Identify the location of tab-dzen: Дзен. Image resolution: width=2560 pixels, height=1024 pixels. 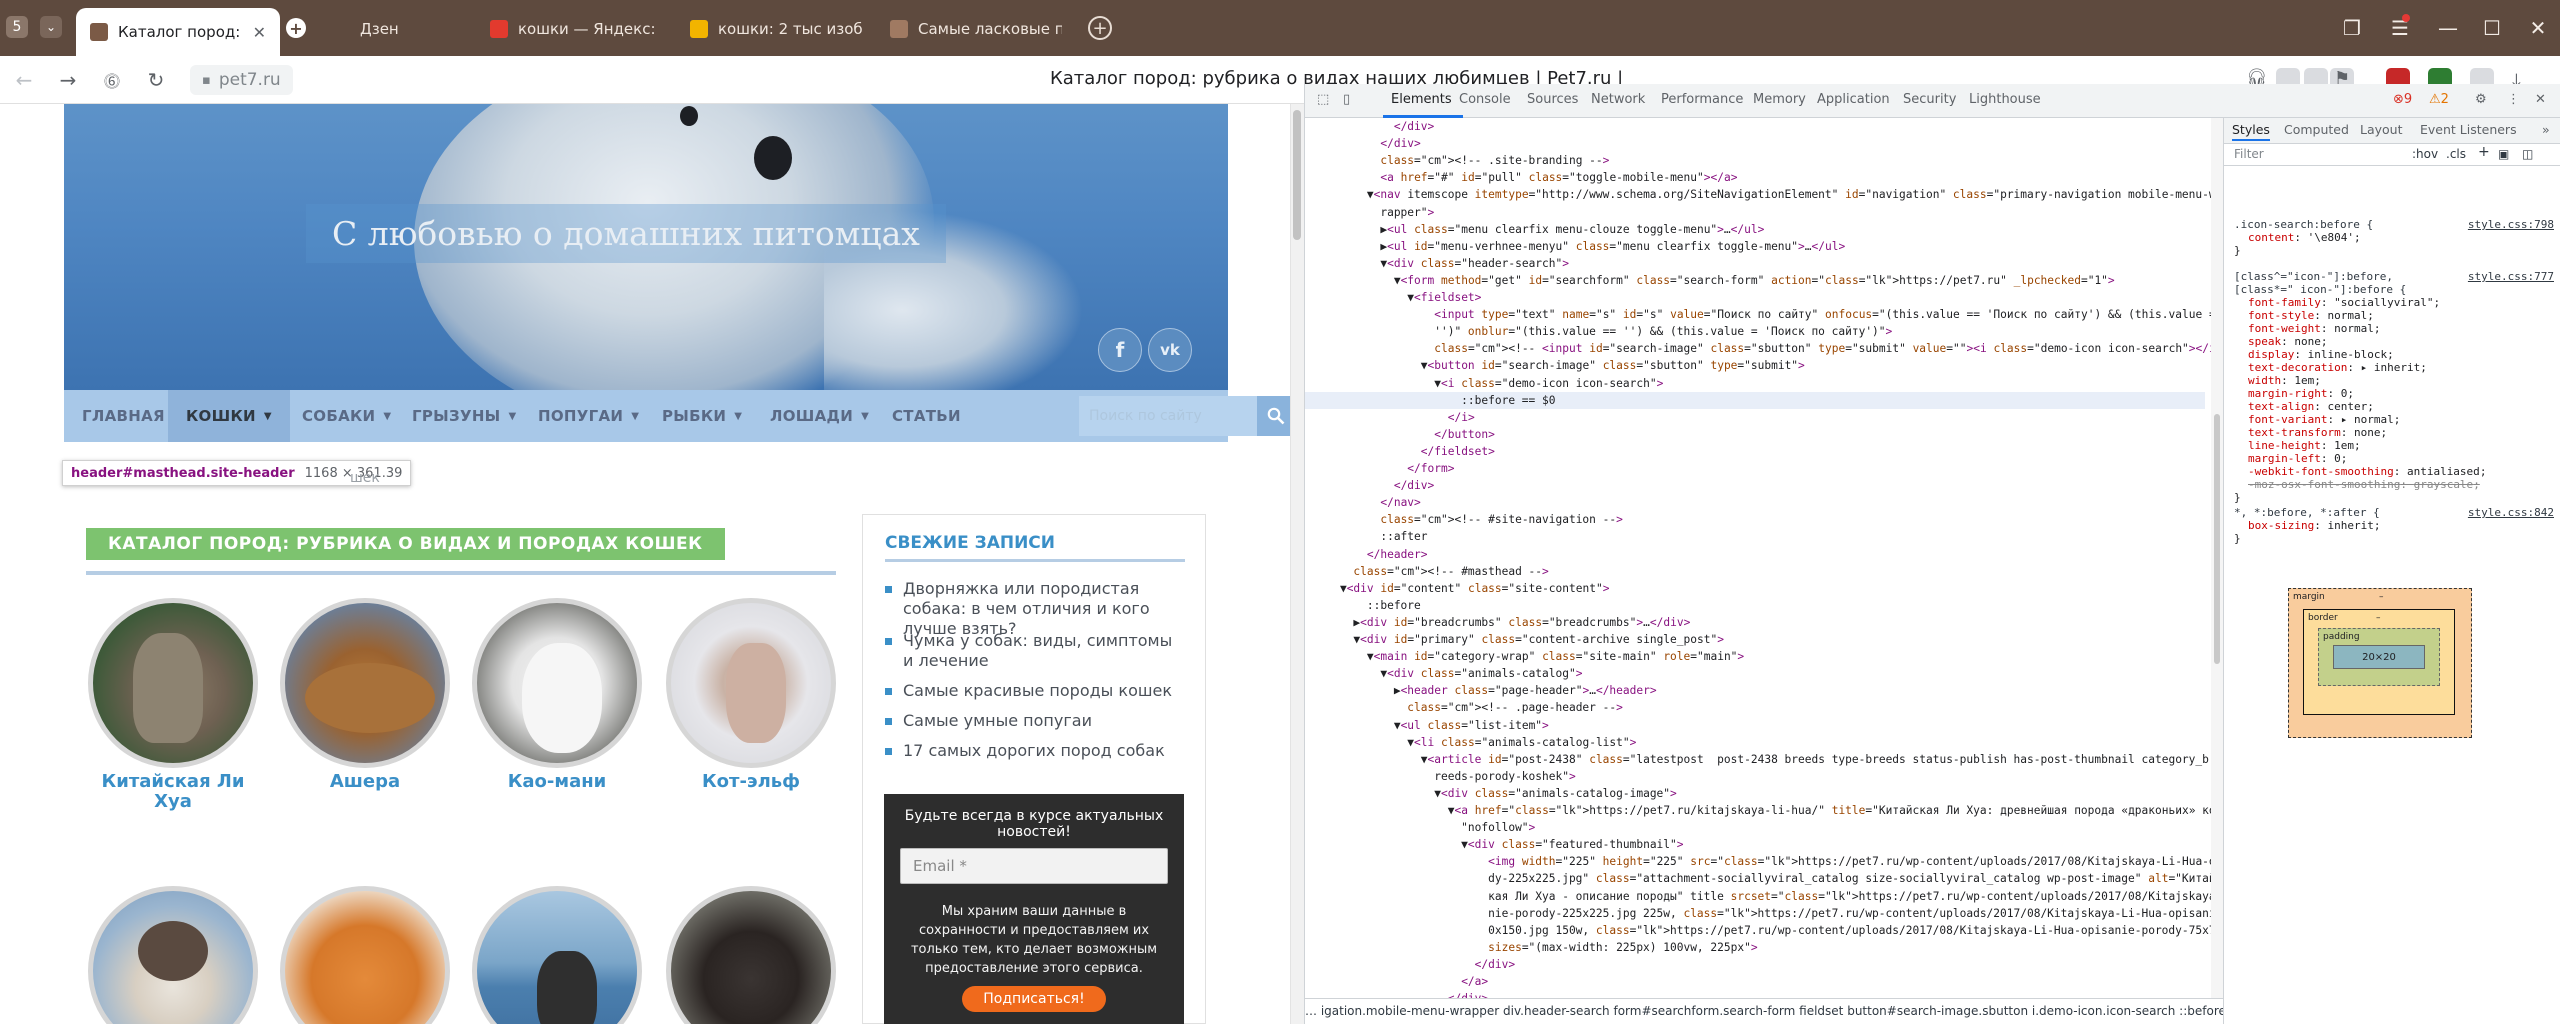
(401, 29).